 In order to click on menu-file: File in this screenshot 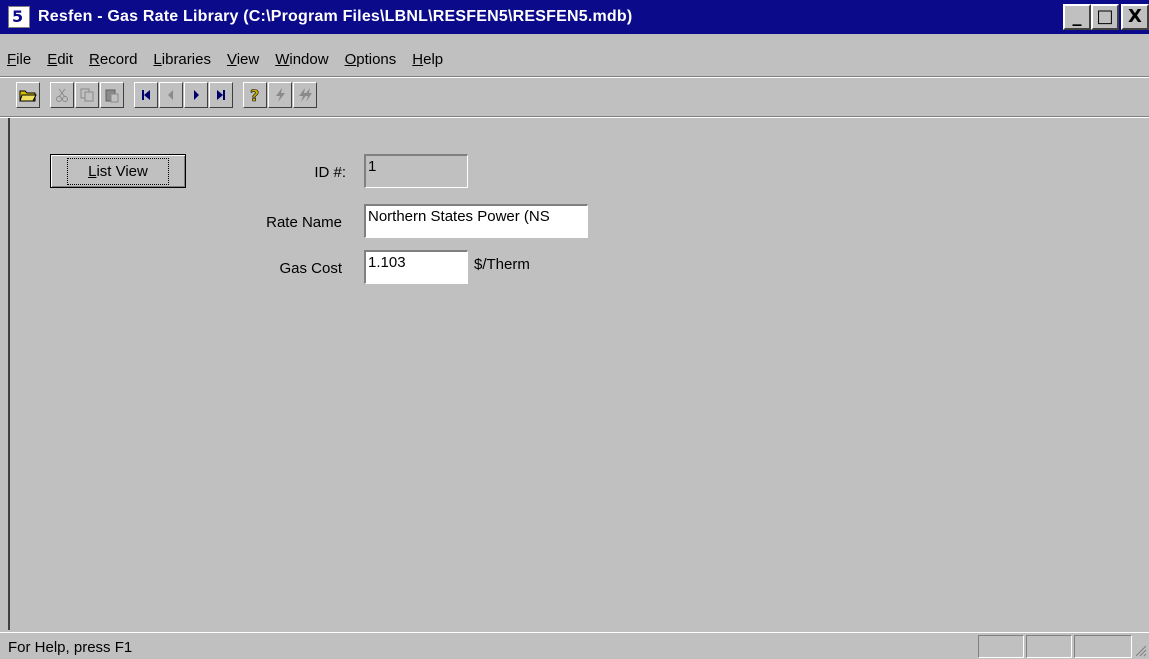, I will do `click(19, 59)`.